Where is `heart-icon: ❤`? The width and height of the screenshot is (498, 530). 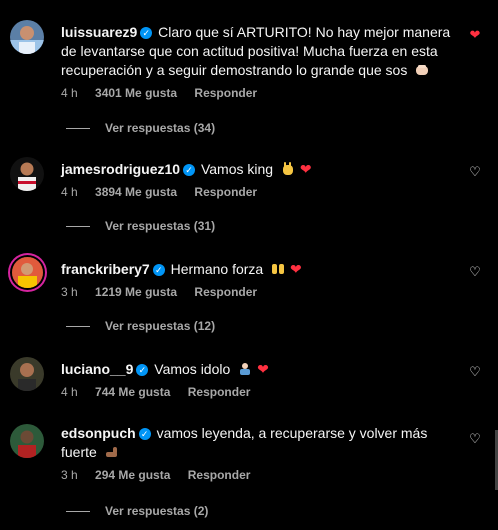 heart-icon: ❤ is located at coordinates (475, 35).